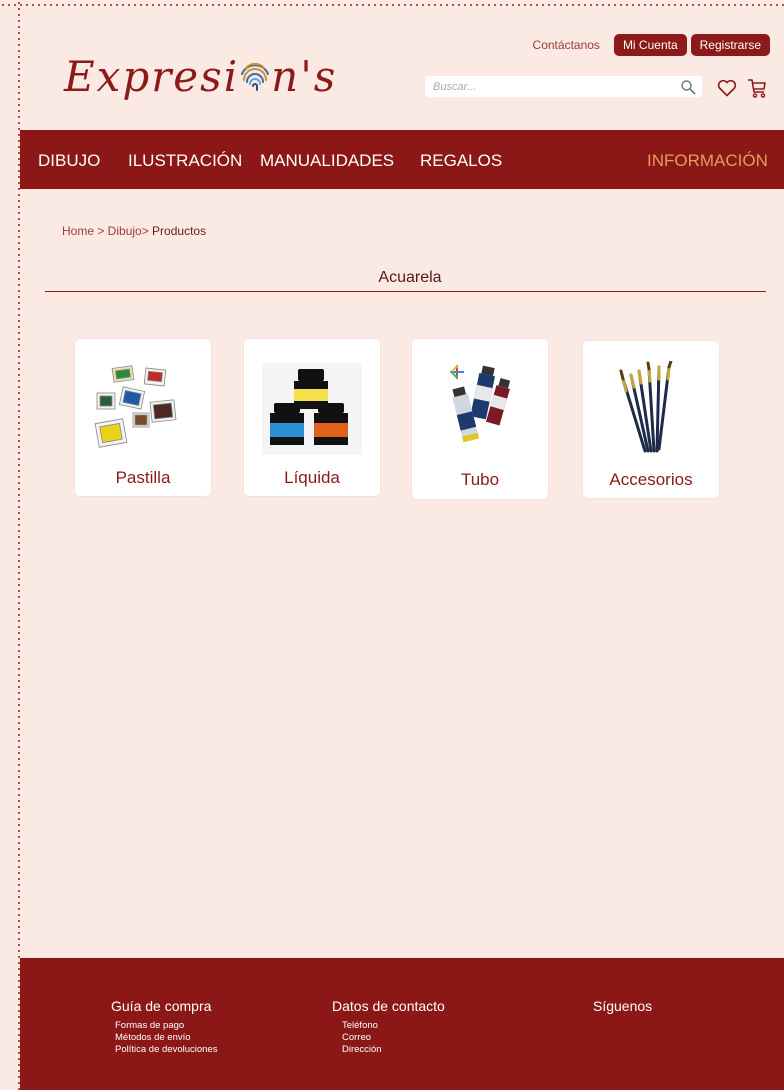 The width and height of the screenshot is (784, 1090). What do you see at coordinates (179, 231) in the screenshot?
I see `breadcrumb-current: Productos` at bounding box center [179, 231].